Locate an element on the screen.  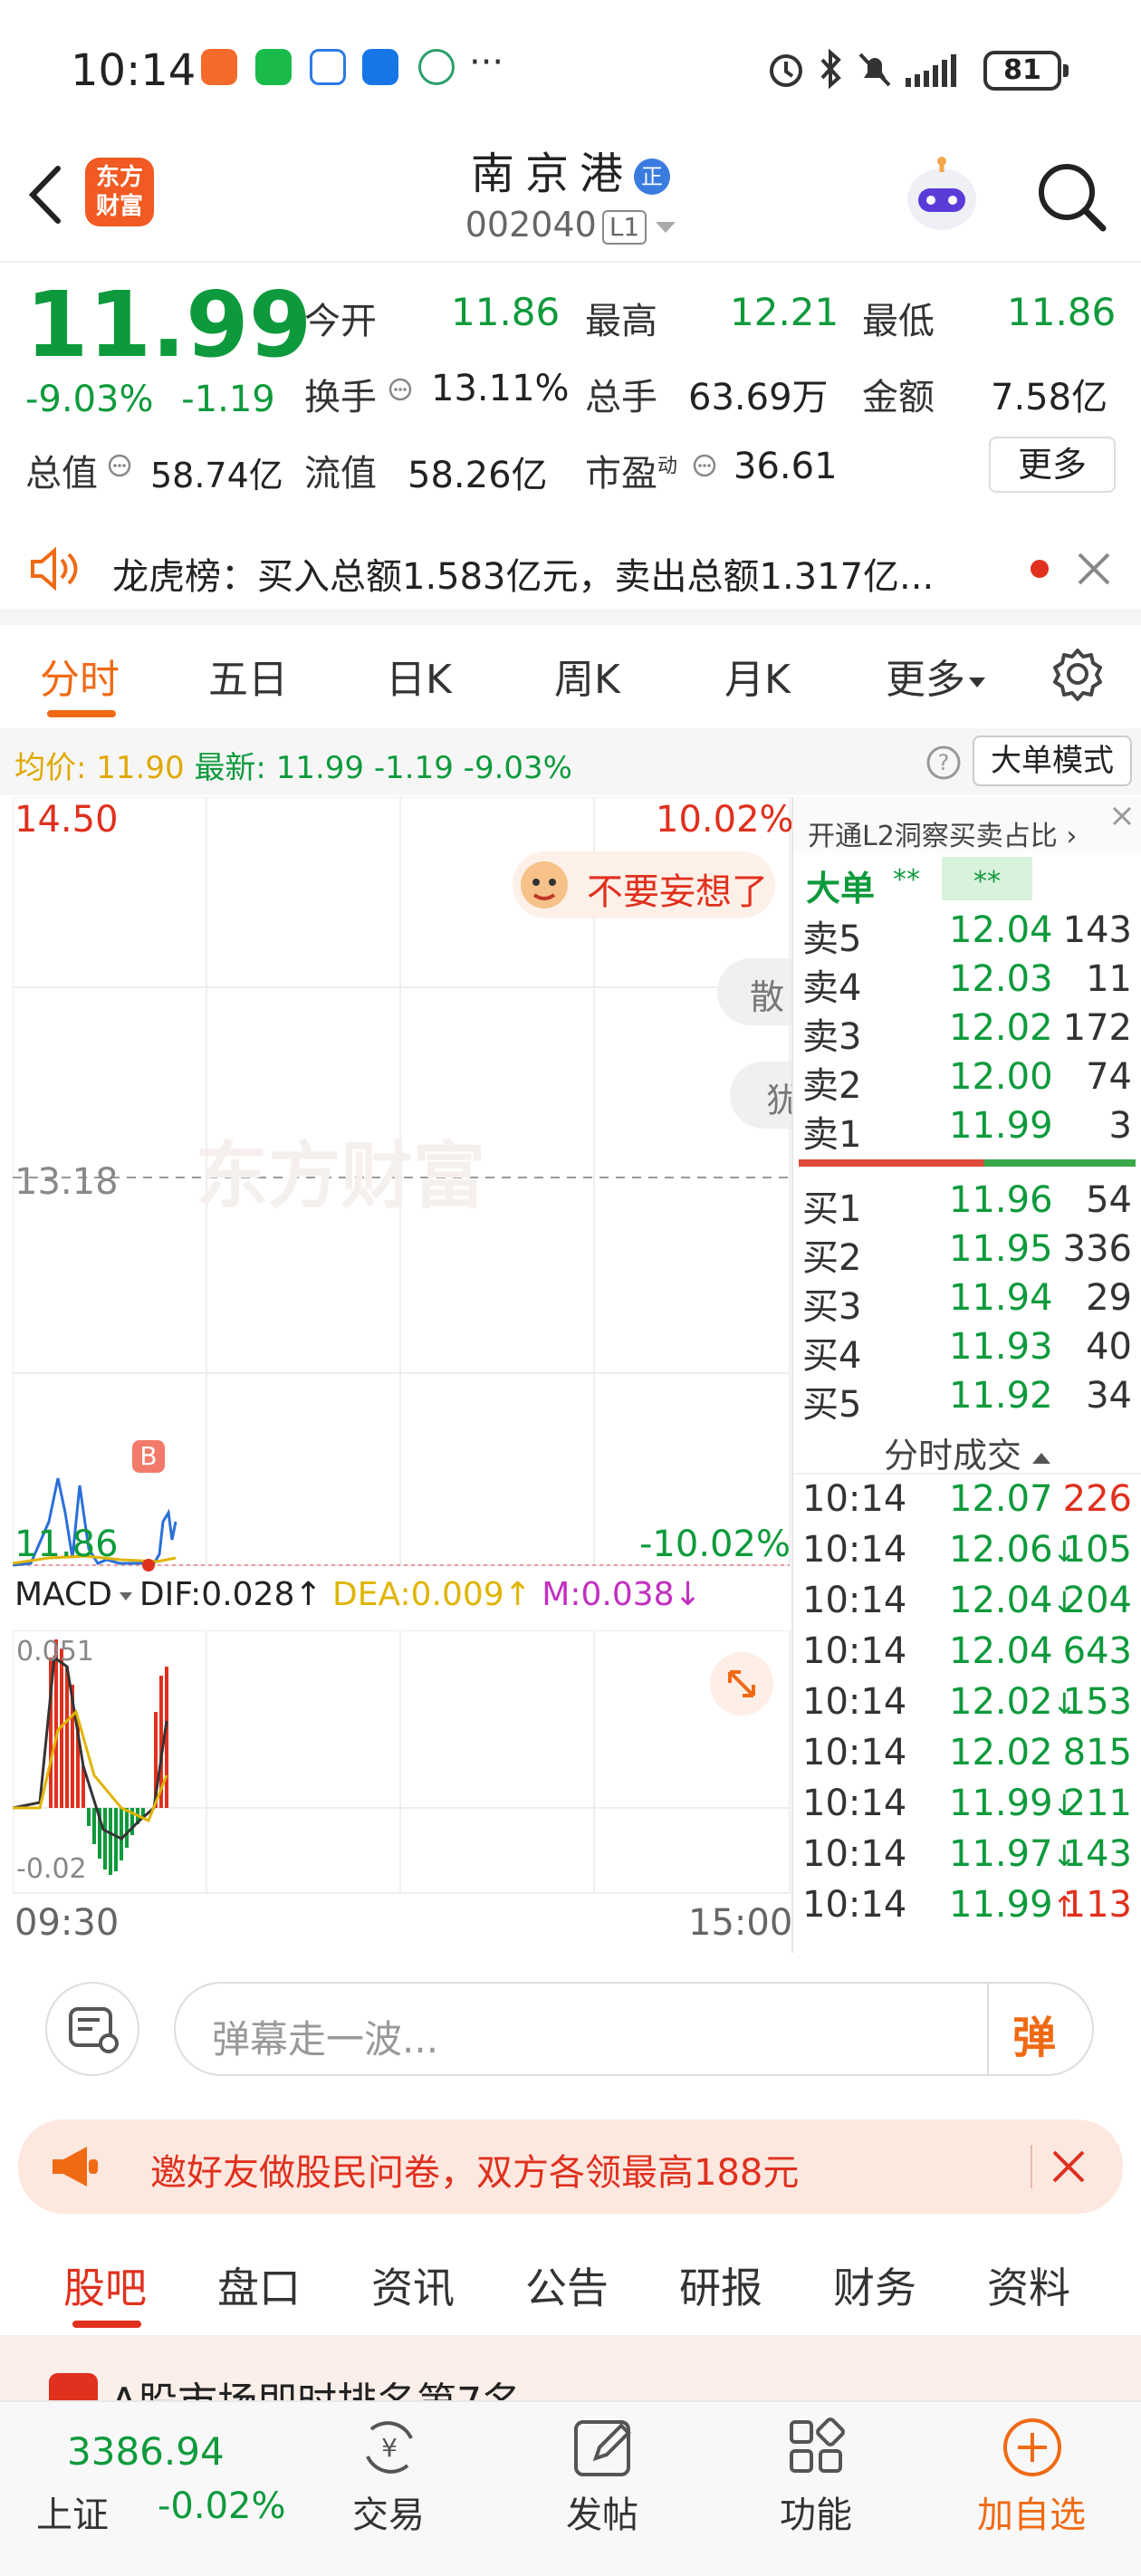
bid-row: 买4 11.93 40 is located at coordinates (967, 1349).